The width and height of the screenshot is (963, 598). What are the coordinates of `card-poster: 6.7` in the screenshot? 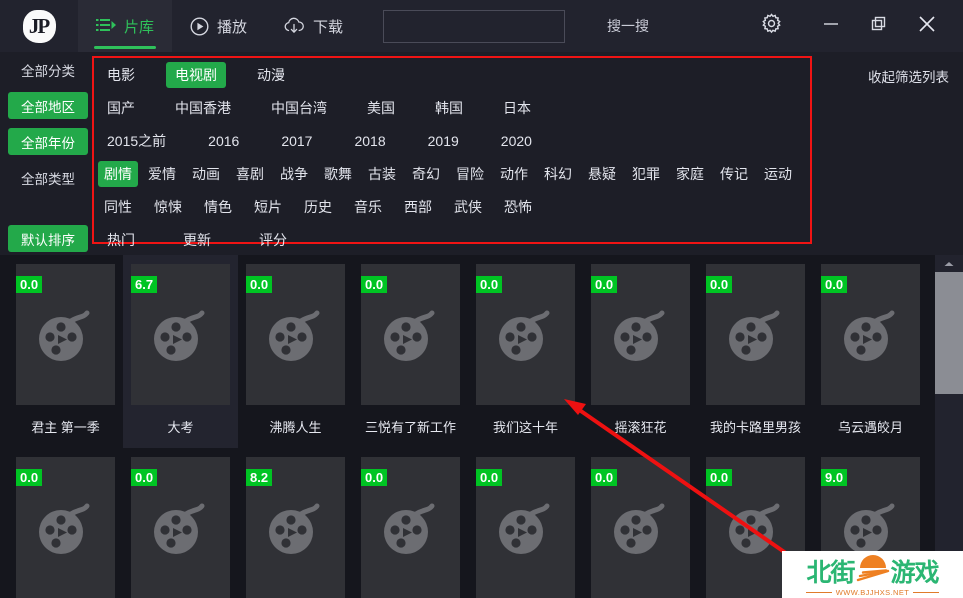 It's located at (180, 334).